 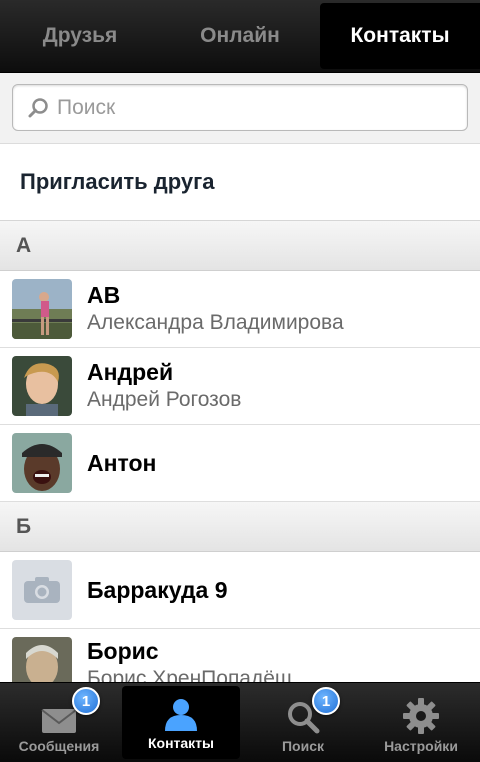 I want to click on tab-online: Онлайн, so click(x=240, y=36).